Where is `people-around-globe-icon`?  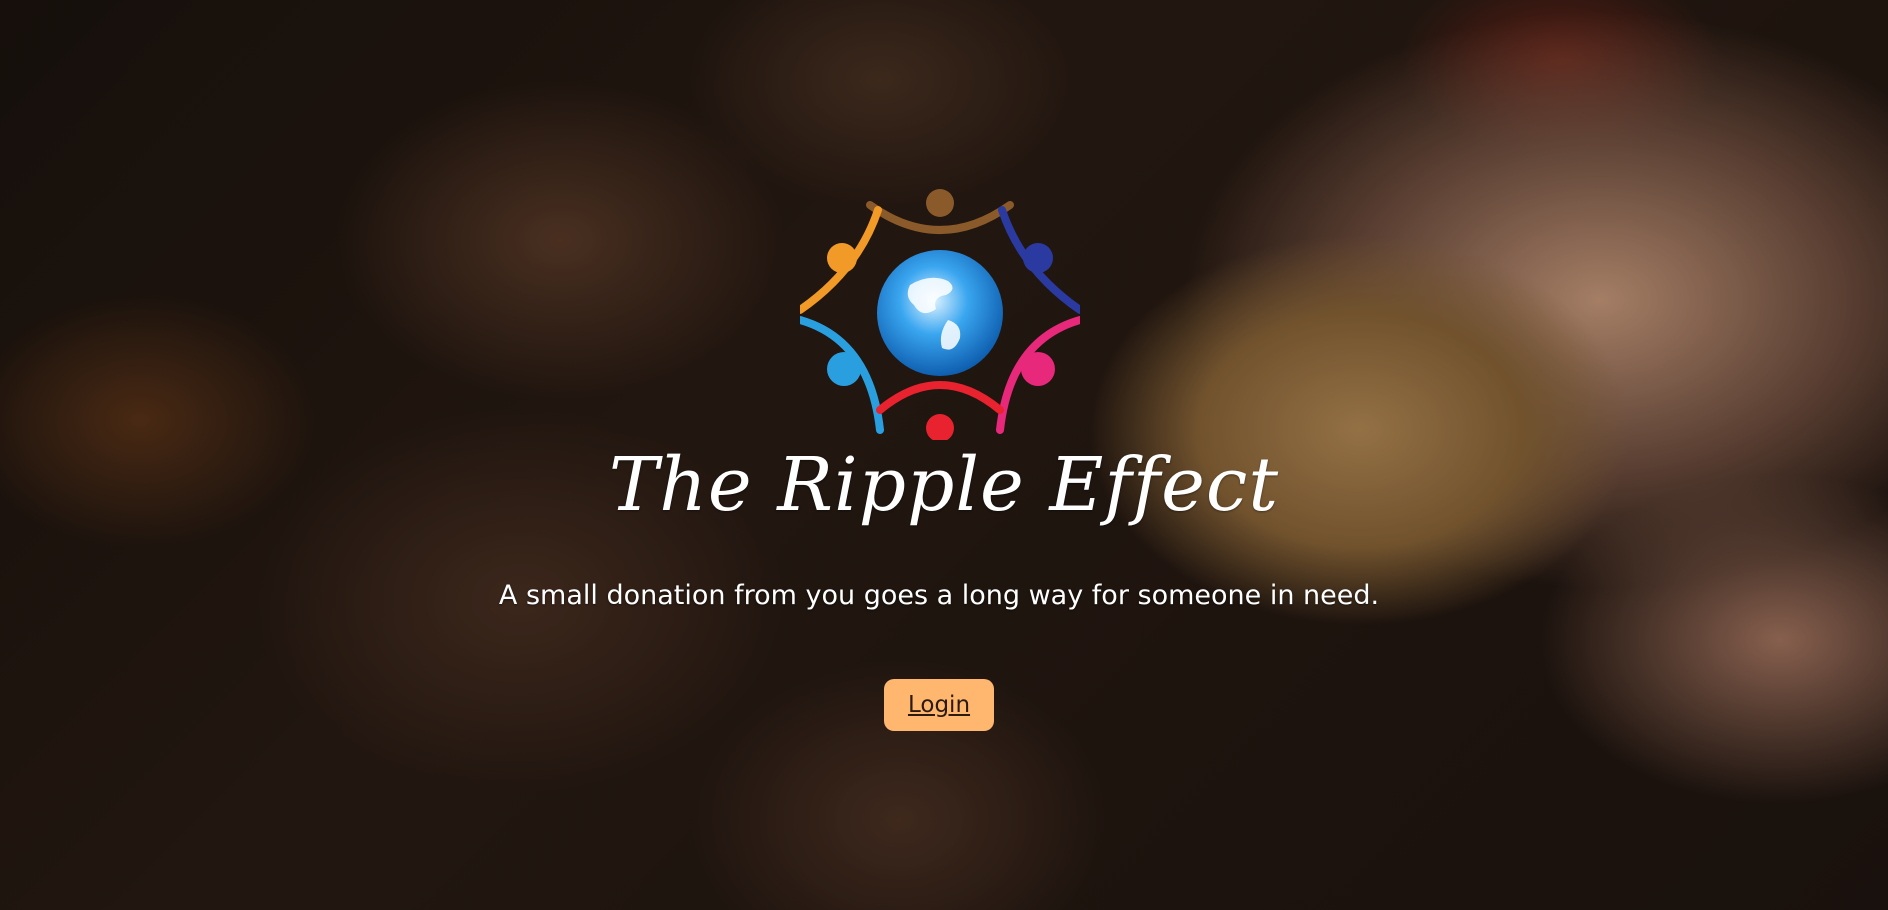 people-around-globe-icon is located at coordinates (940, 314).